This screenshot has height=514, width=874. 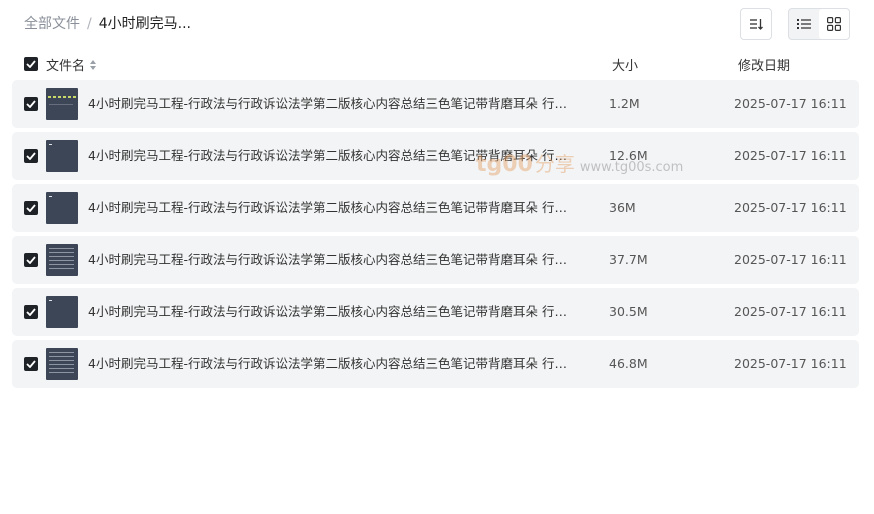 What do you see at coordinates (764, 64) in the screenshot?
I see `column-header-date: 修改日期` at bounding box center [764, 64].